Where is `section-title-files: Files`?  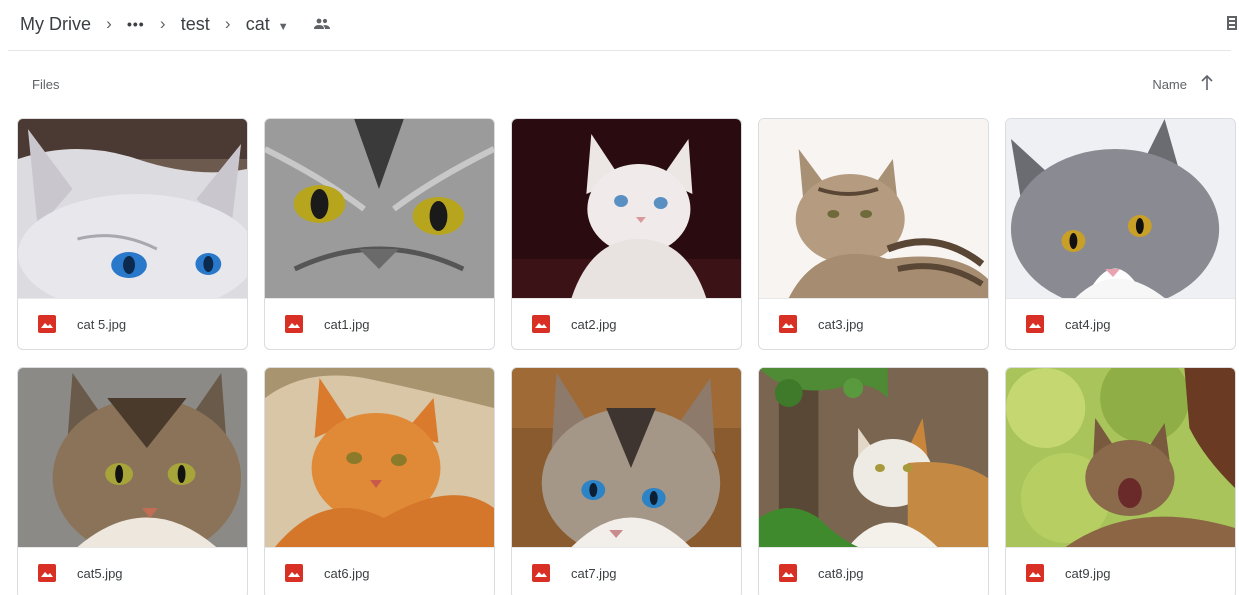 section-title-files: Files is located at coordinates (46, 84).